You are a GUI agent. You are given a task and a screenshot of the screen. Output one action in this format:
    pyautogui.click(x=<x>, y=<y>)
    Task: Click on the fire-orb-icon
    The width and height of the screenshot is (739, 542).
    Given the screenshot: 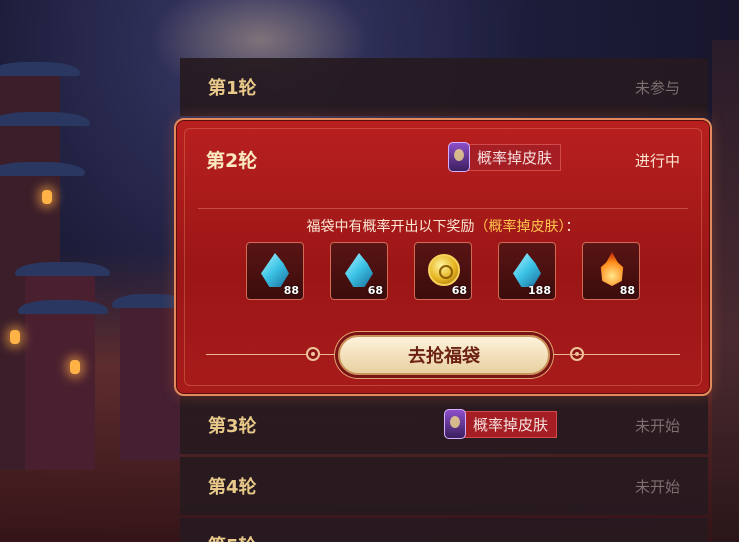 What is the action you would take?
    pyautogui.click(x=612, y=269)
    